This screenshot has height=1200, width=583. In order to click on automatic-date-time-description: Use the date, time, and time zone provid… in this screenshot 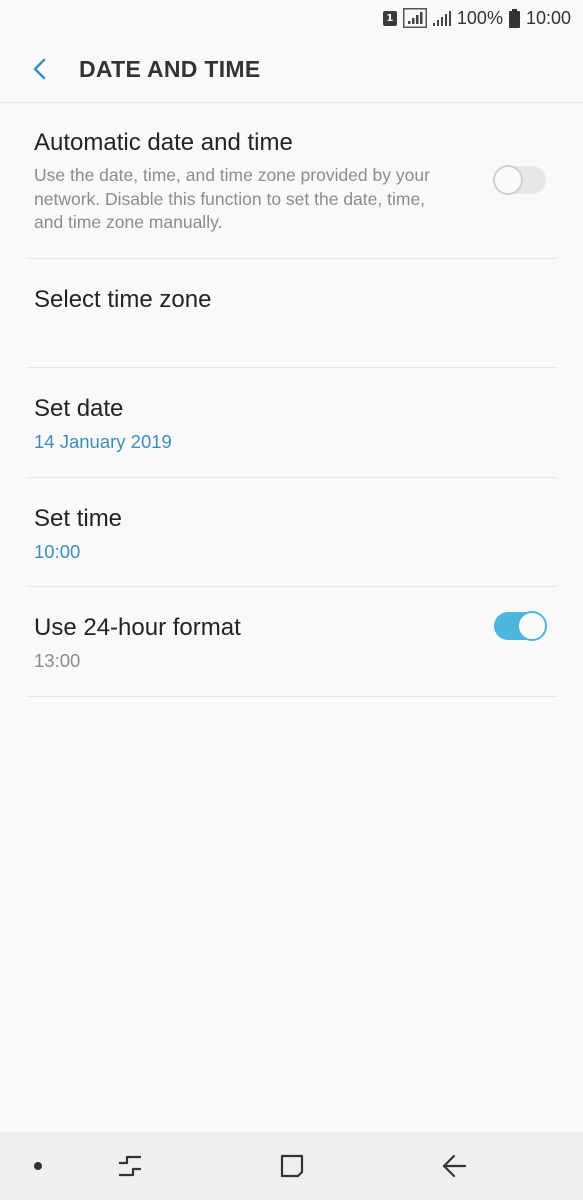, I will do `click(232, 198)`.